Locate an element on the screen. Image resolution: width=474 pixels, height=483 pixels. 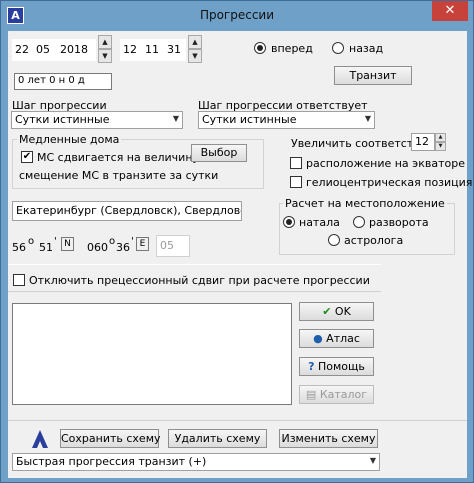
heliocentric-checkbox is located at coordinates (296, 182).